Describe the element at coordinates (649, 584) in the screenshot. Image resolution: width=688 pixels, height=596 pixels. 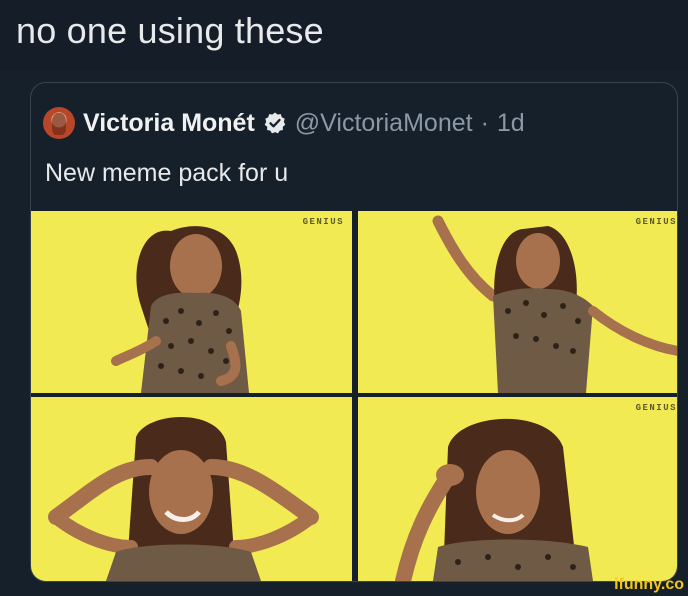
I see `ifunny-watermark: ifunny.co` at that location.